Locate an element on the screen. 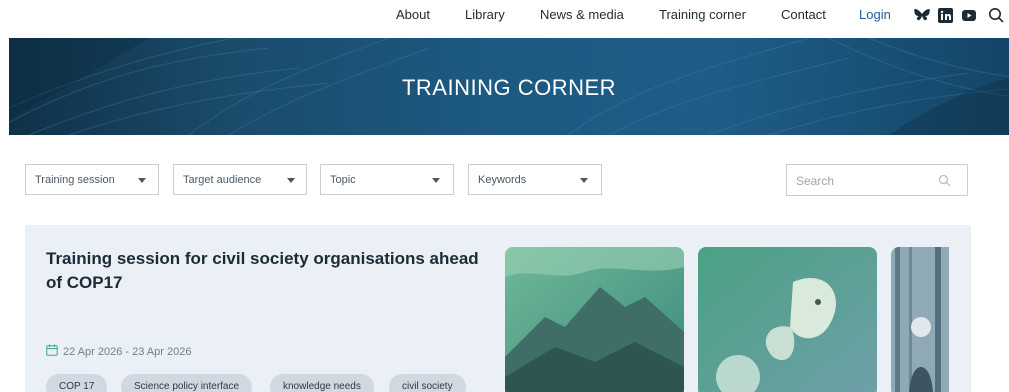  nav-library: Library is located at coordinates (485, 14).